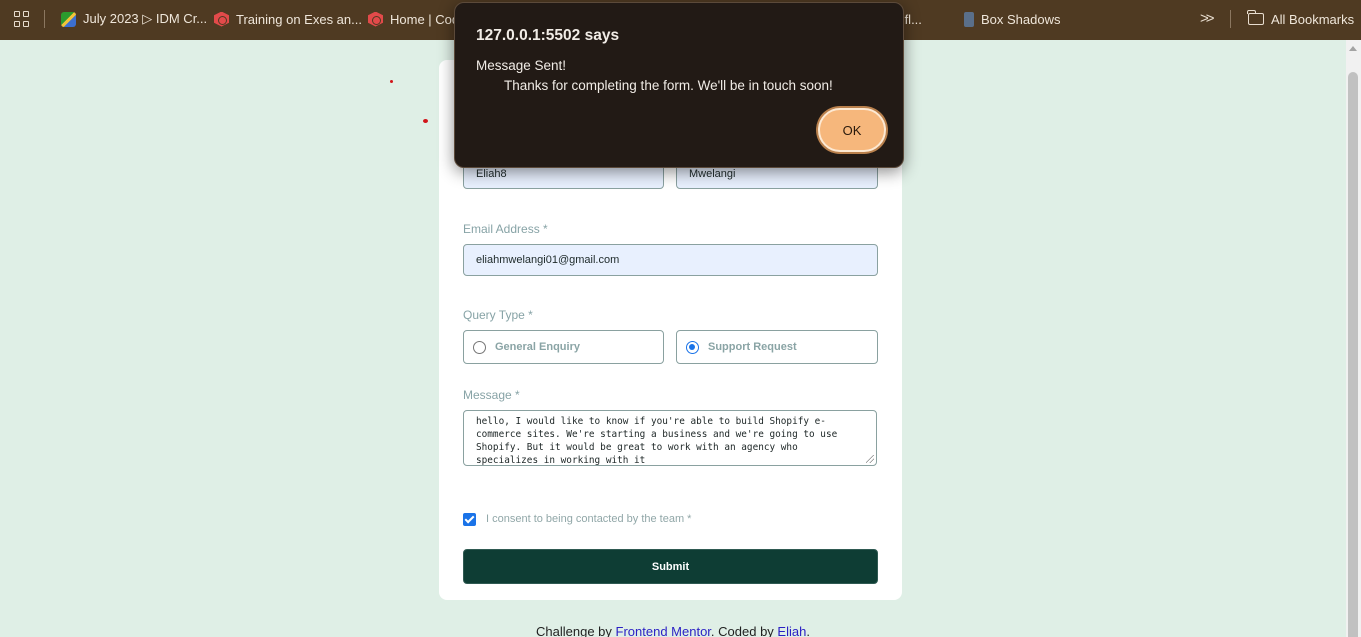 The image size is (1361, 637). I want to click on last-name-value: Mwelangi, so click(712, 174).